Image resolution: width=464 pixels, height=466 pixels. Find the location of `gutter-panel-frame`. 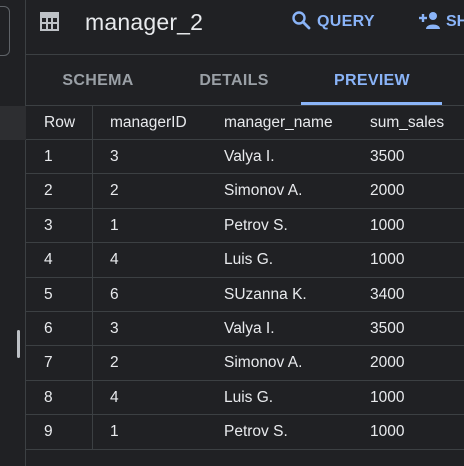

gutter-panel-frame is located at coordinates (5, 31).